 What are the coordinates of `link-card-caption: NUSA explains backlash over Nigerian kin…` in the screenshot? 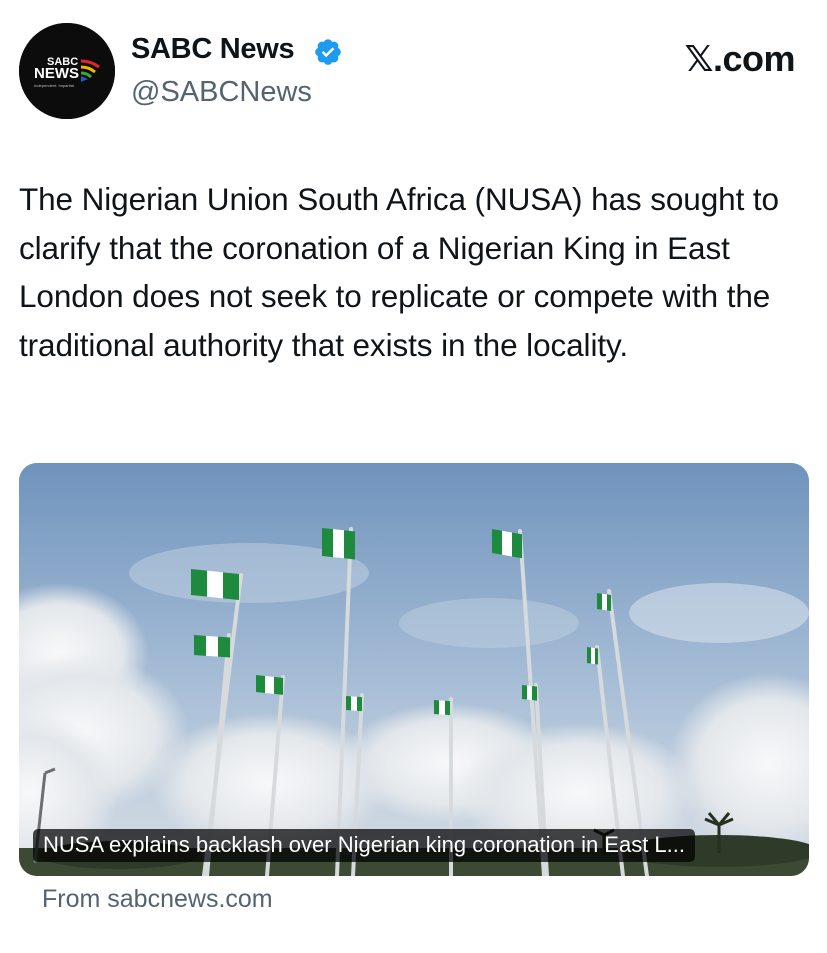 It's located at (364, 845).